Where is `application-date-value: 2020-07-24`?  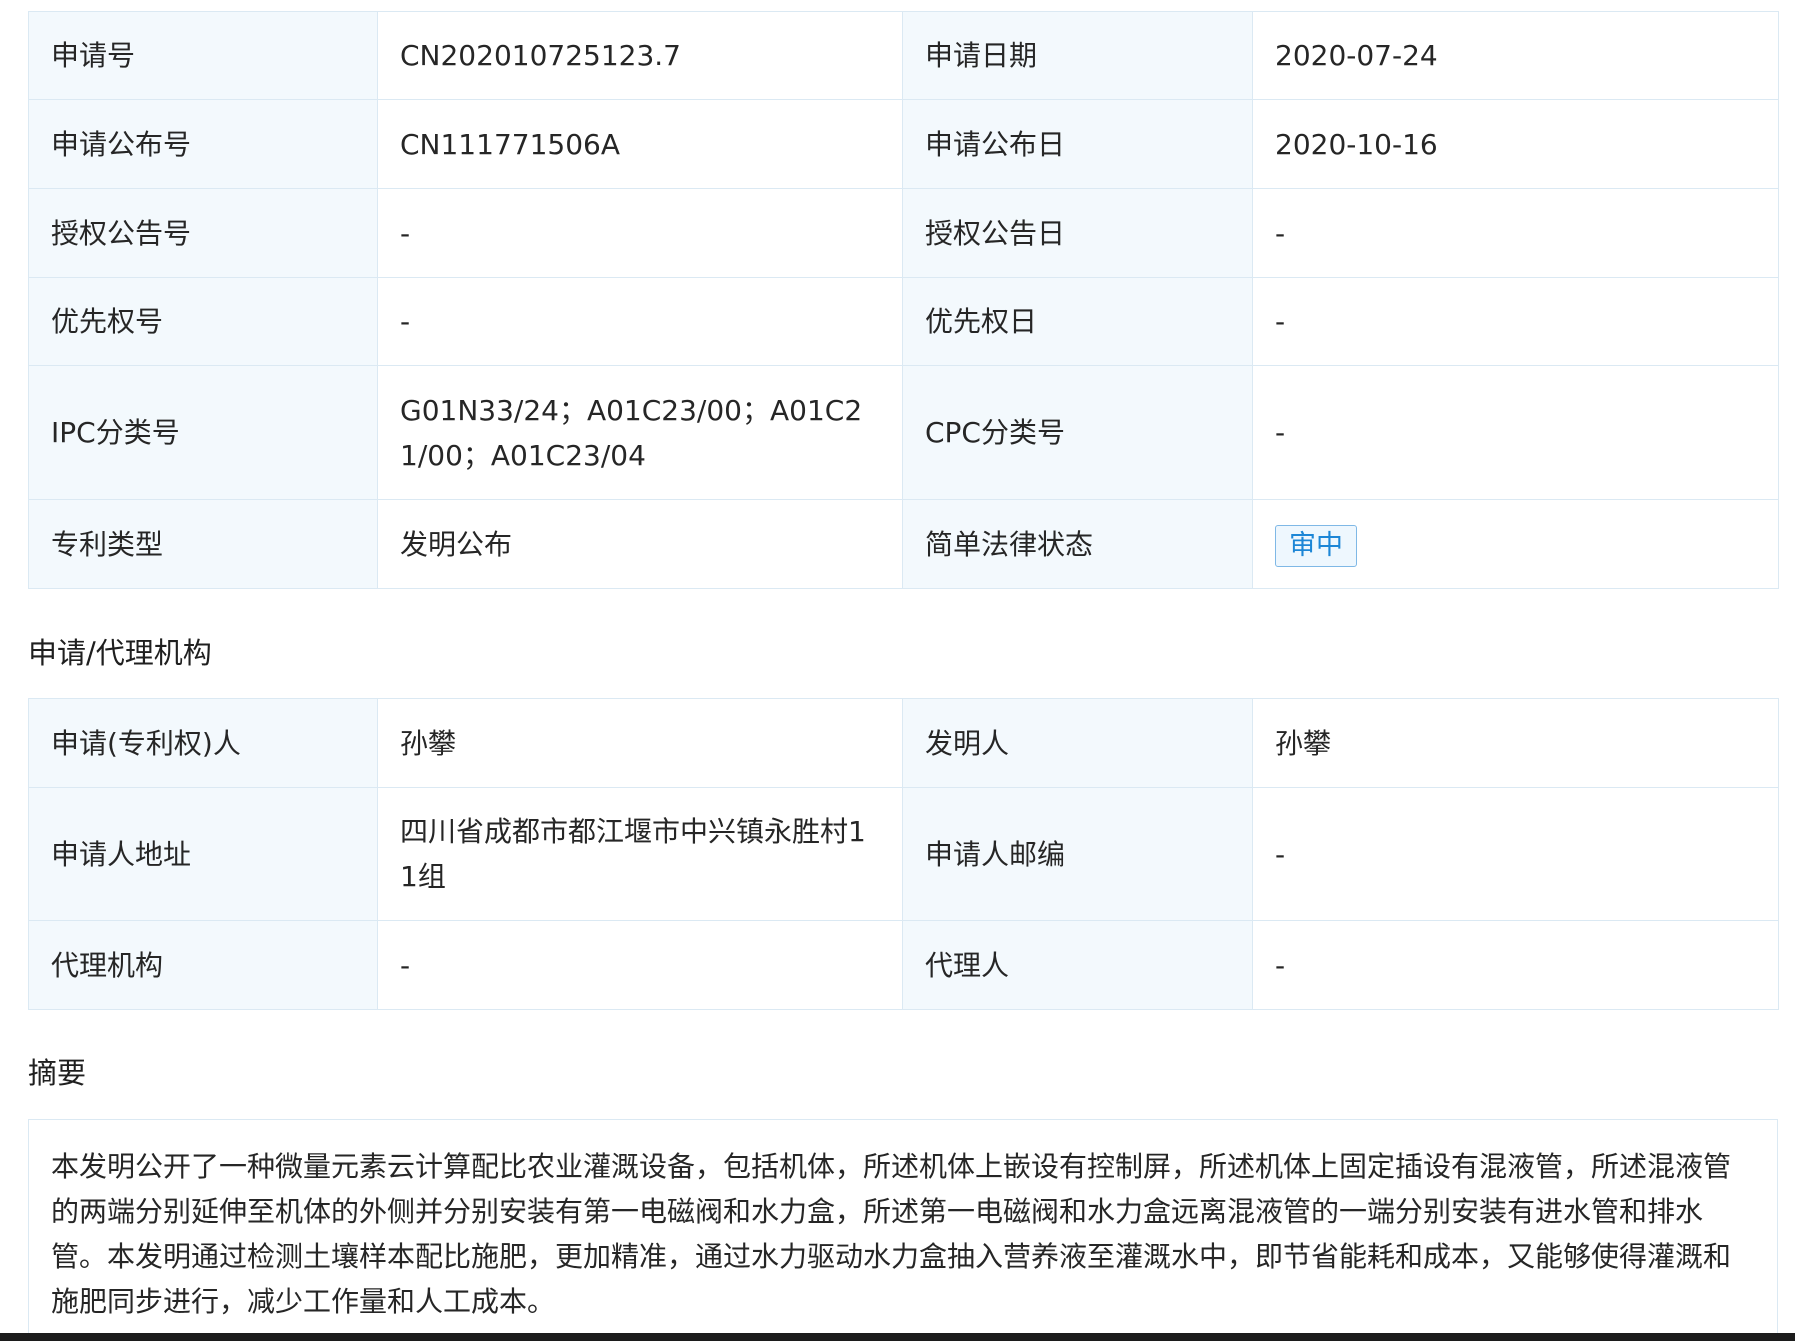
application-date-value: 2020-07-24 is located at coordinates (1515, 55).